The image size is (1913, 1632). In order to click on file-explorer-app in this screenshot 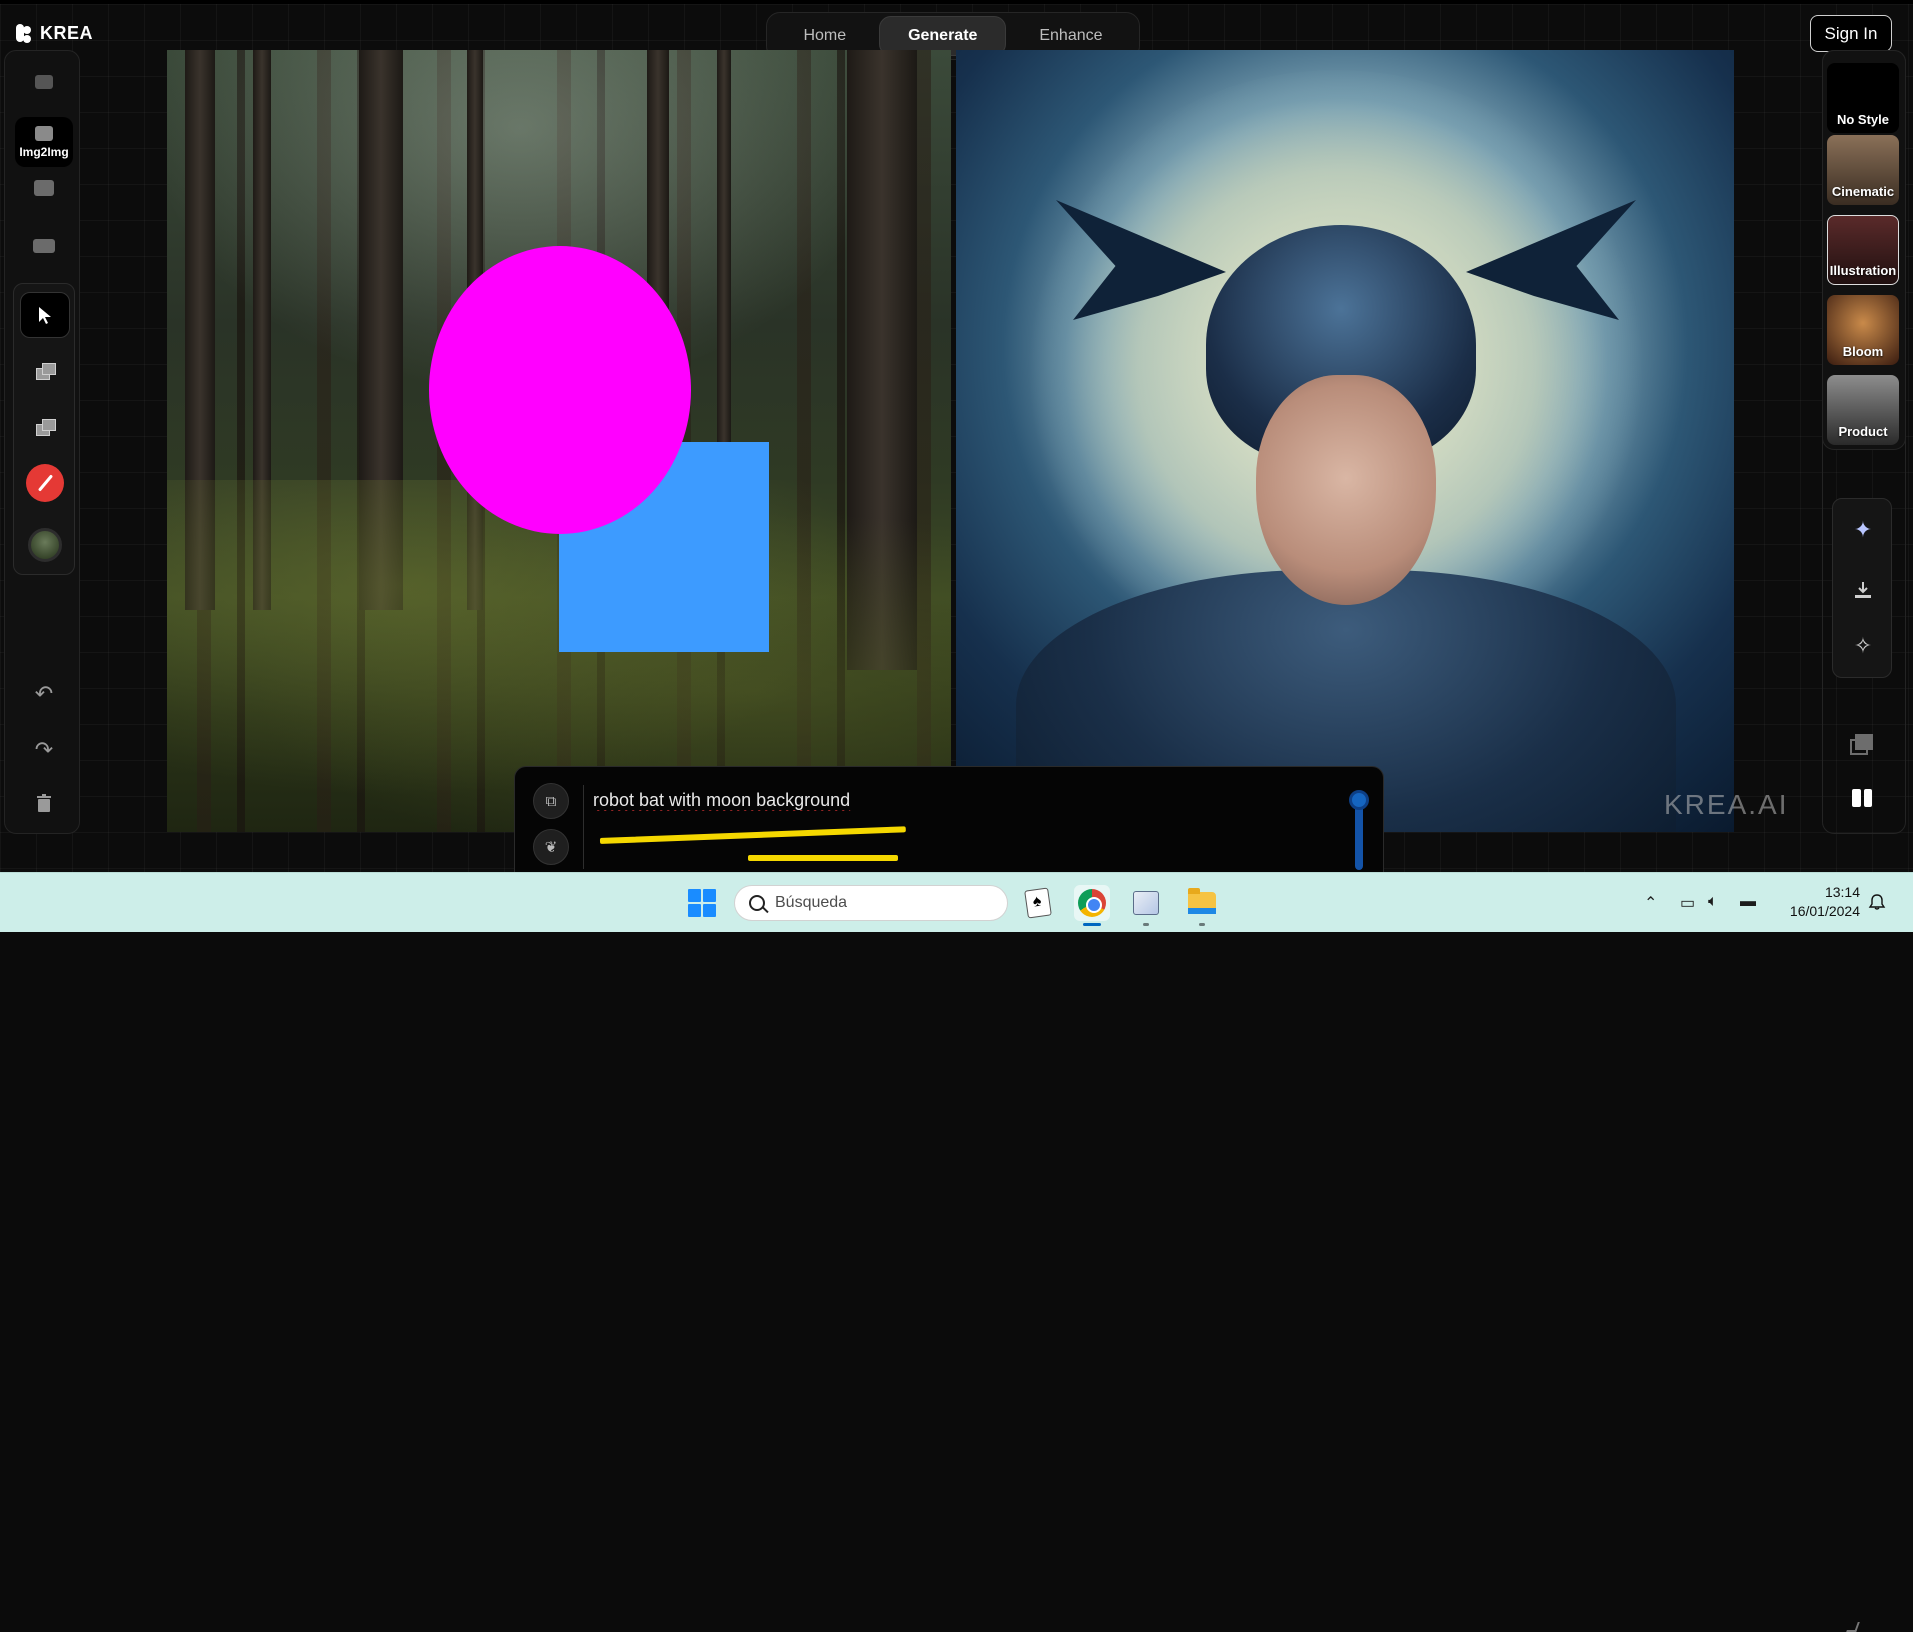, I will do `click(1202, 903)`.